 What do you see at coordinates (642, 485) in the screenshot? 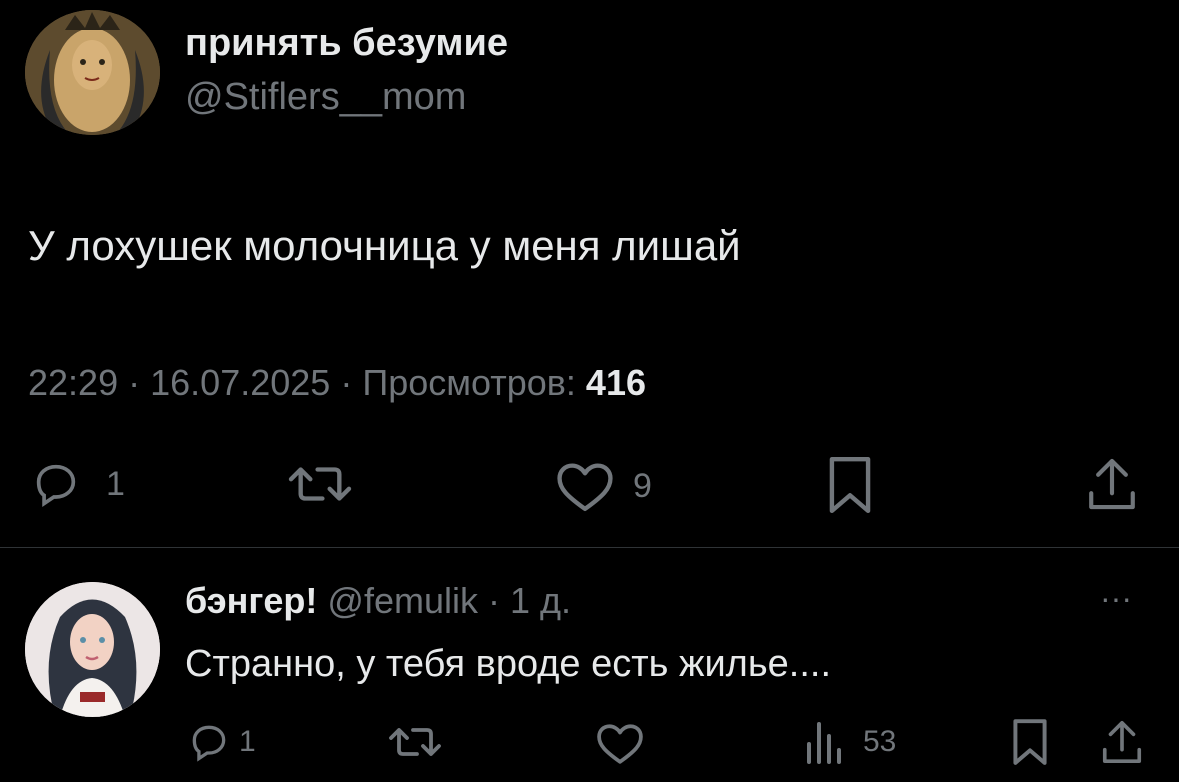
I see `main-like-count: 9` at bounding box center [642, 485].